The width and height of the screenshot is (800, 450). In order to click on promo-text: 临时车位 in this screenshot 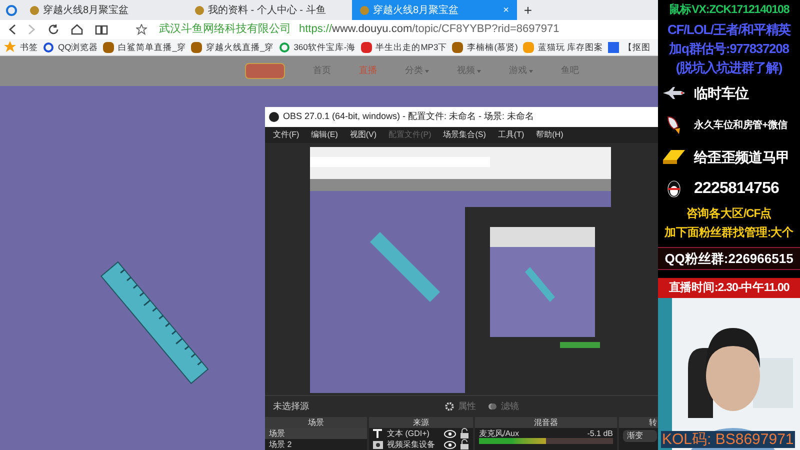, I will do `click(721, 93)`.